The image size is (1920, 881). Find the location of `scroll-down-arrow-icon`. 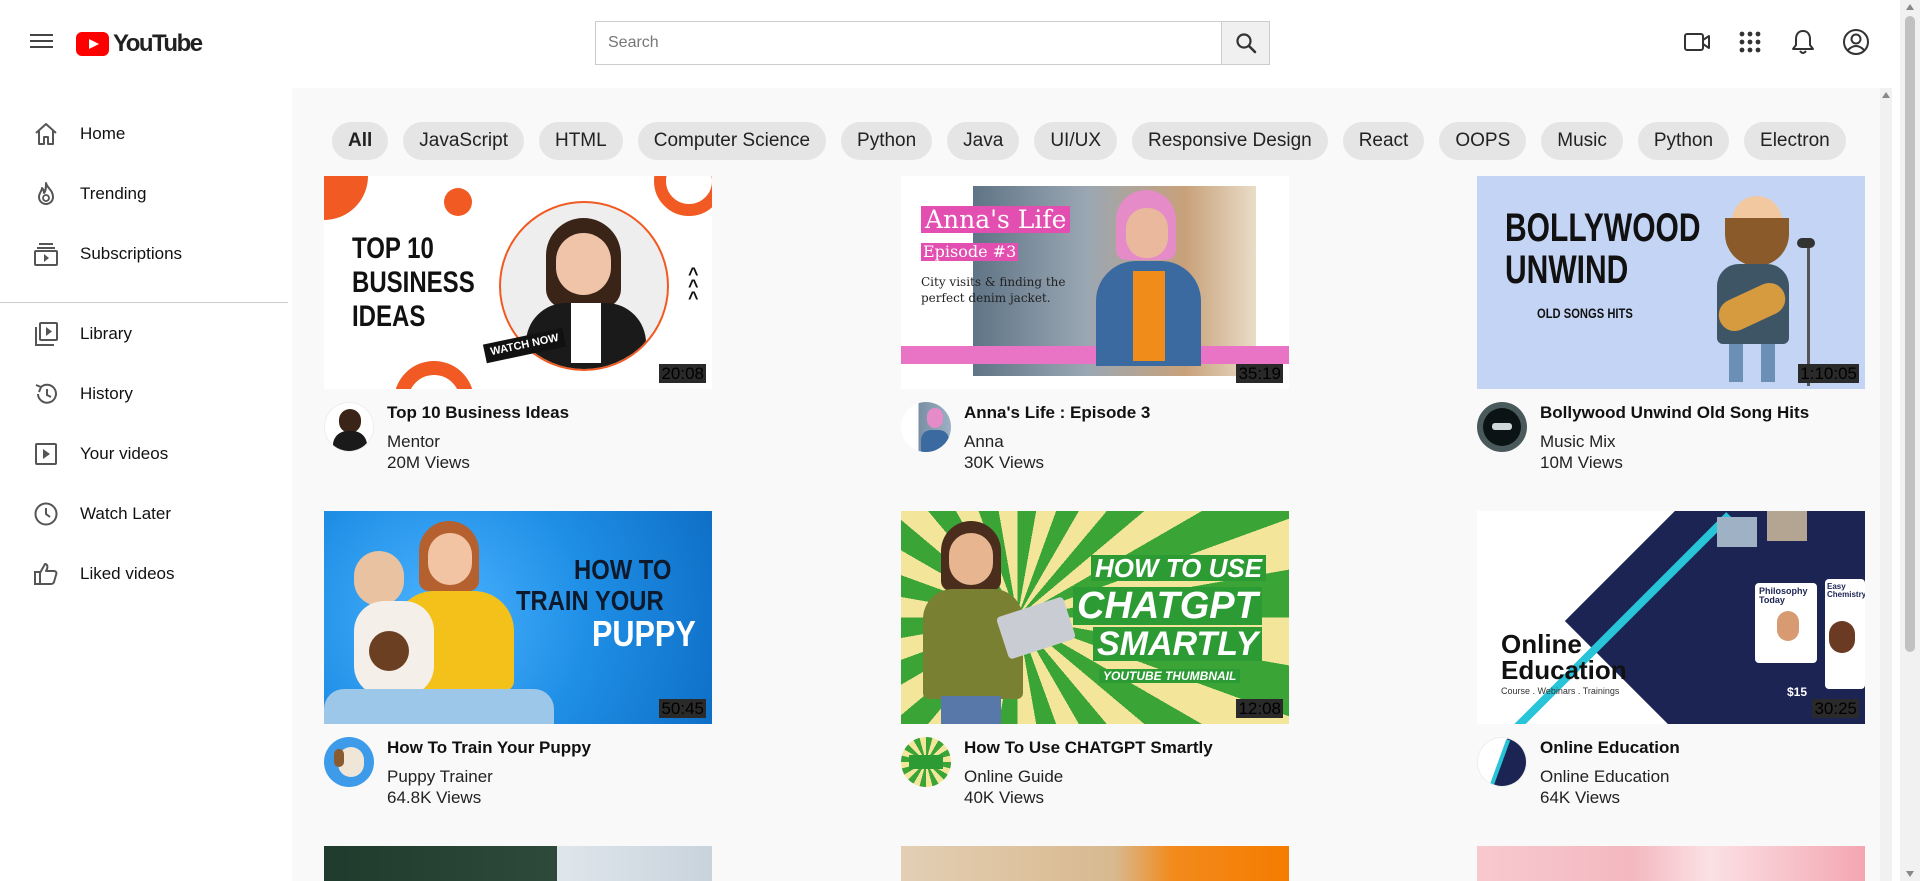

scroll-down-arrow-icon is located at coordinates (1910, 874).